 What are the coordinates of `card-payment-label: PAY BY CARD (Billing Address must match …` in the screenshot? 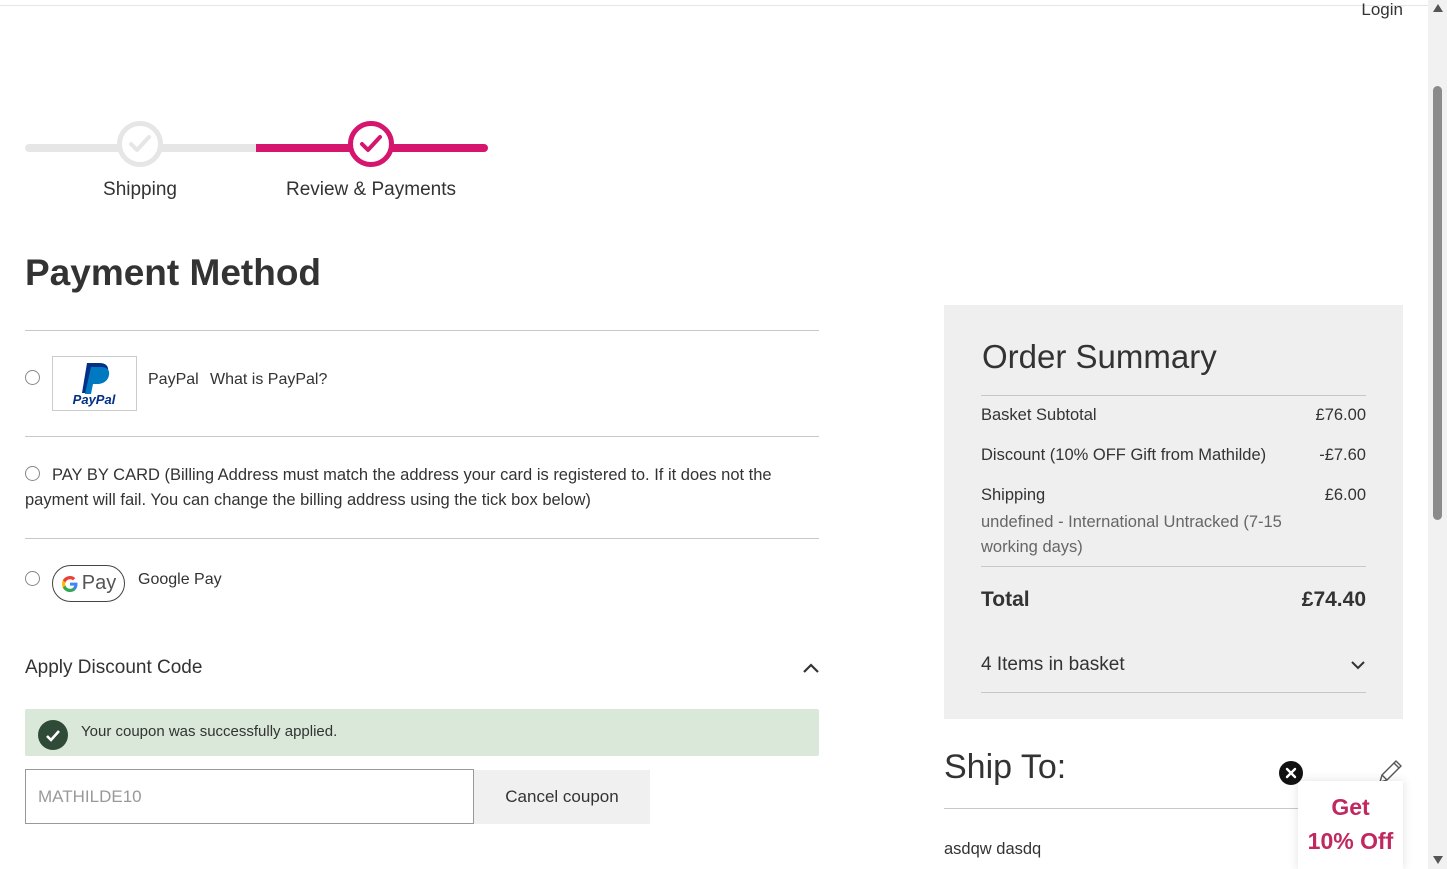 It's located at (420, 488).